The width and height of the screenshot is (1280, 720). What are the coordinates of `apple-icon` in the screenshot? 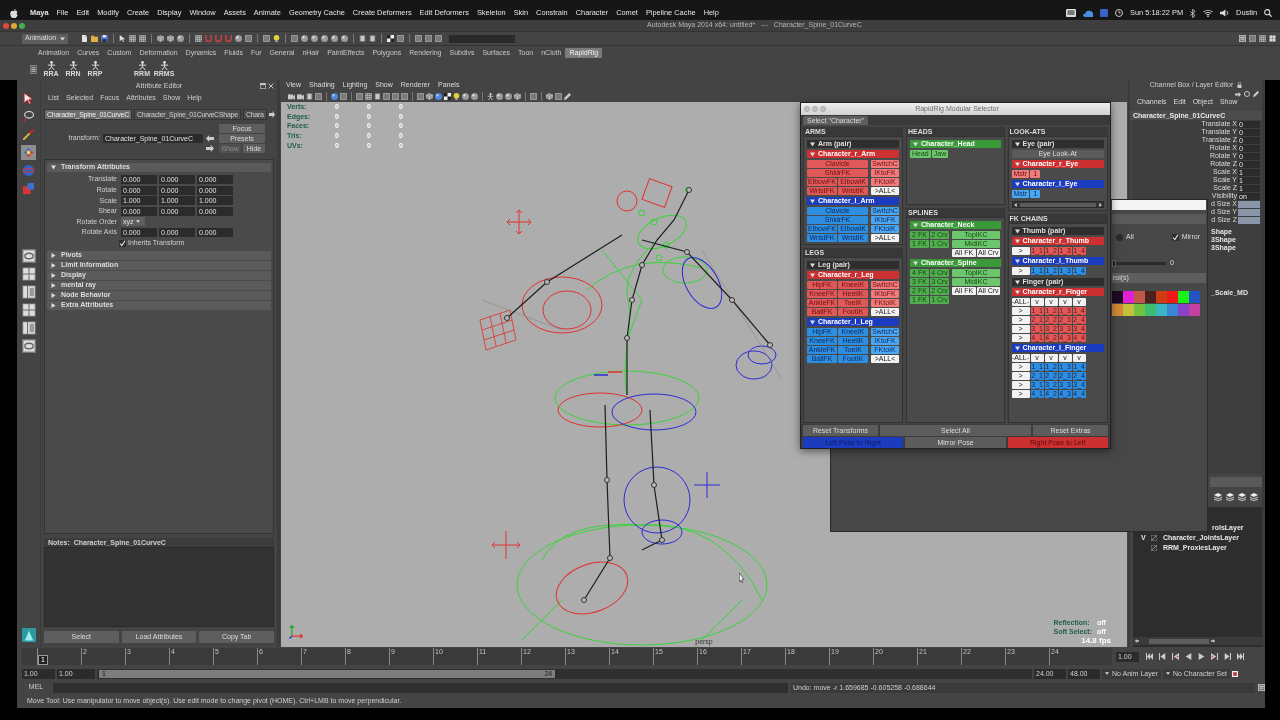 It's located at (14, 13).